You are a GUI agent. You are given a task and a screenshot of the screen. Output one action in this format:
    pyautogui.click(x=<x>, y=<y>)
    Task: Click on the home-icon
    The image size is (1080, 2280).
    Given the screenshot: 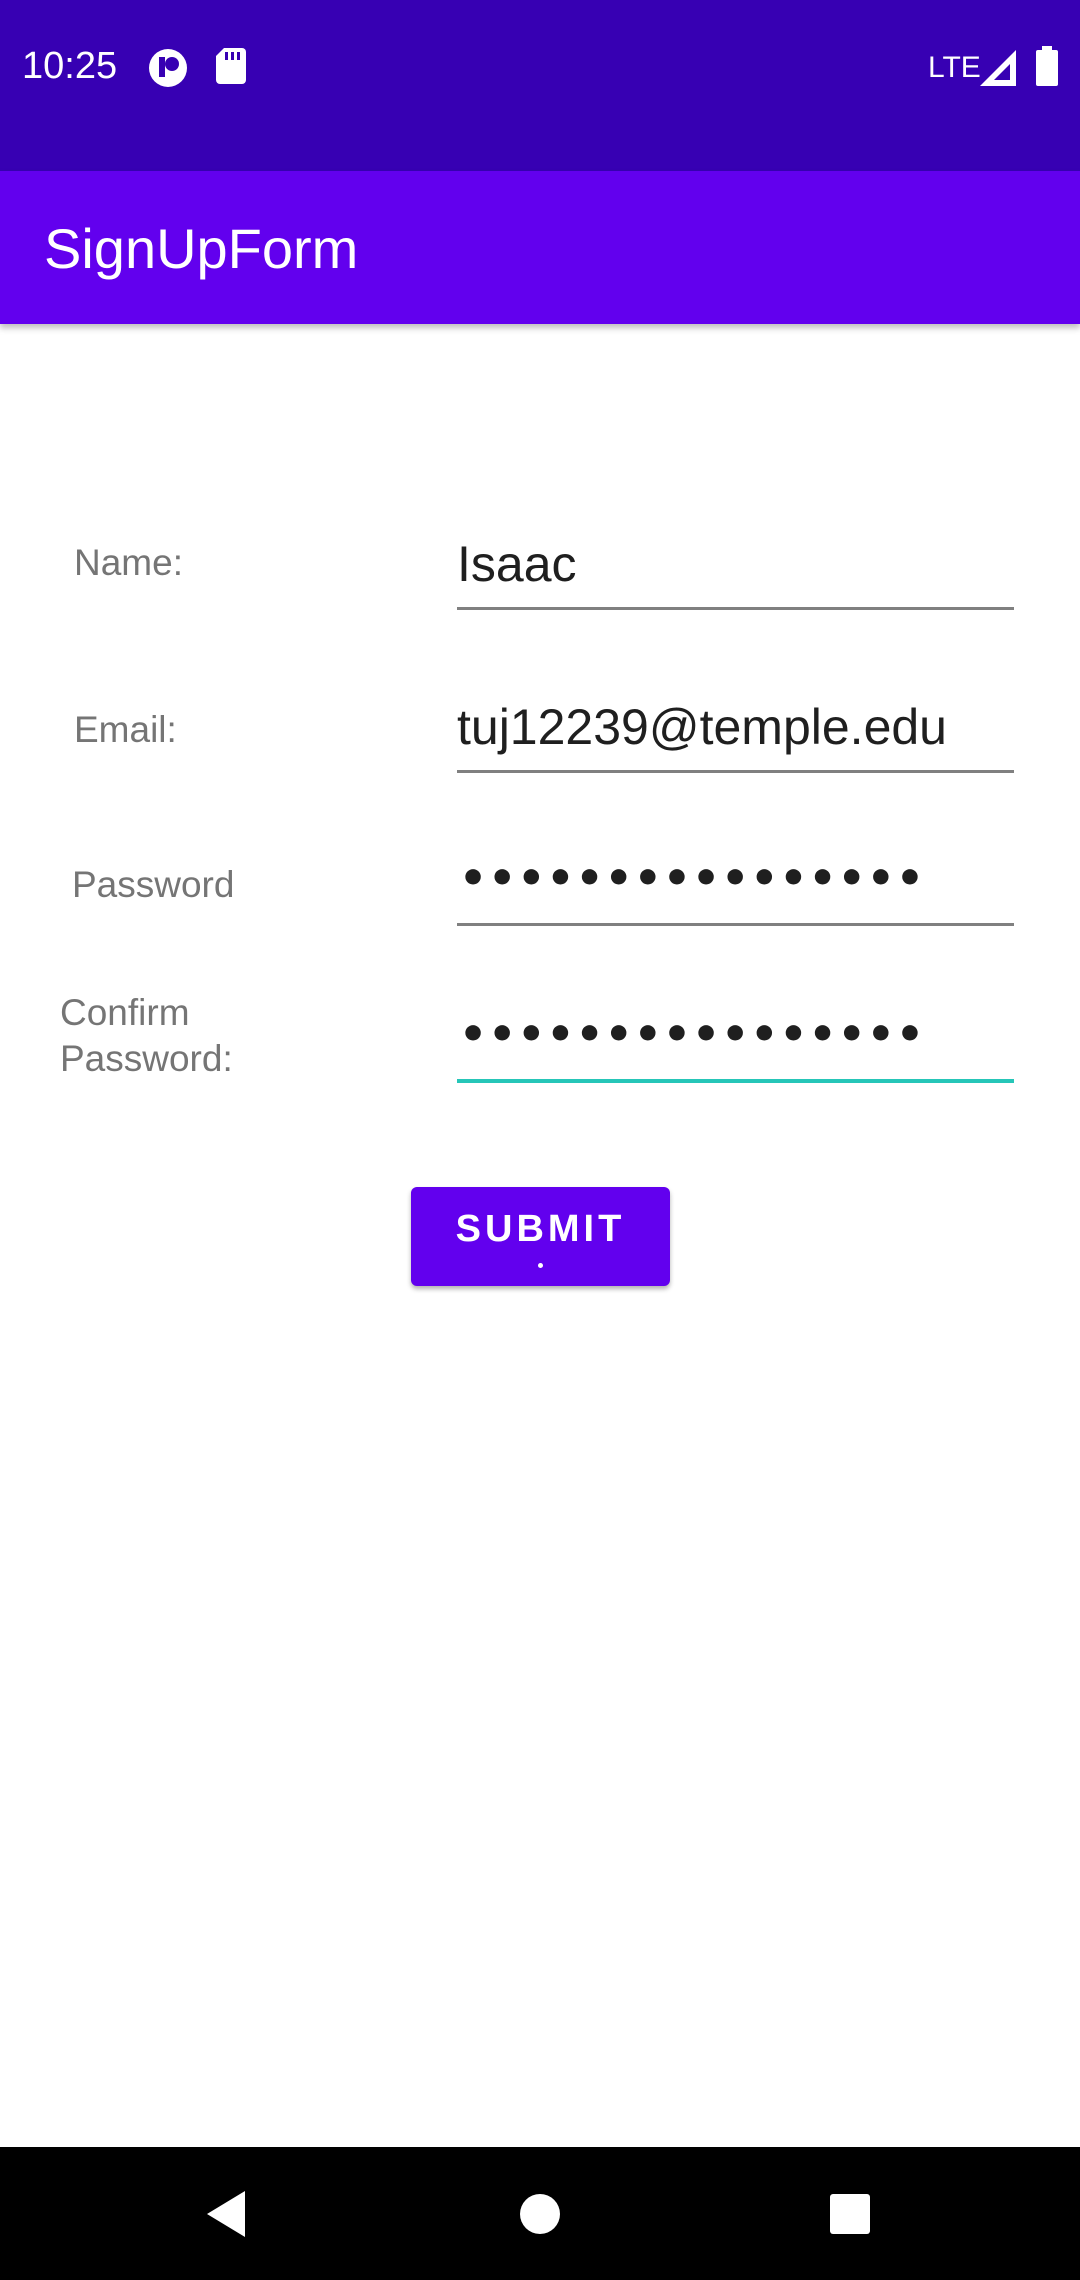 What is the action you would take?
    pyautogui.click(x=540, y=2214)
    